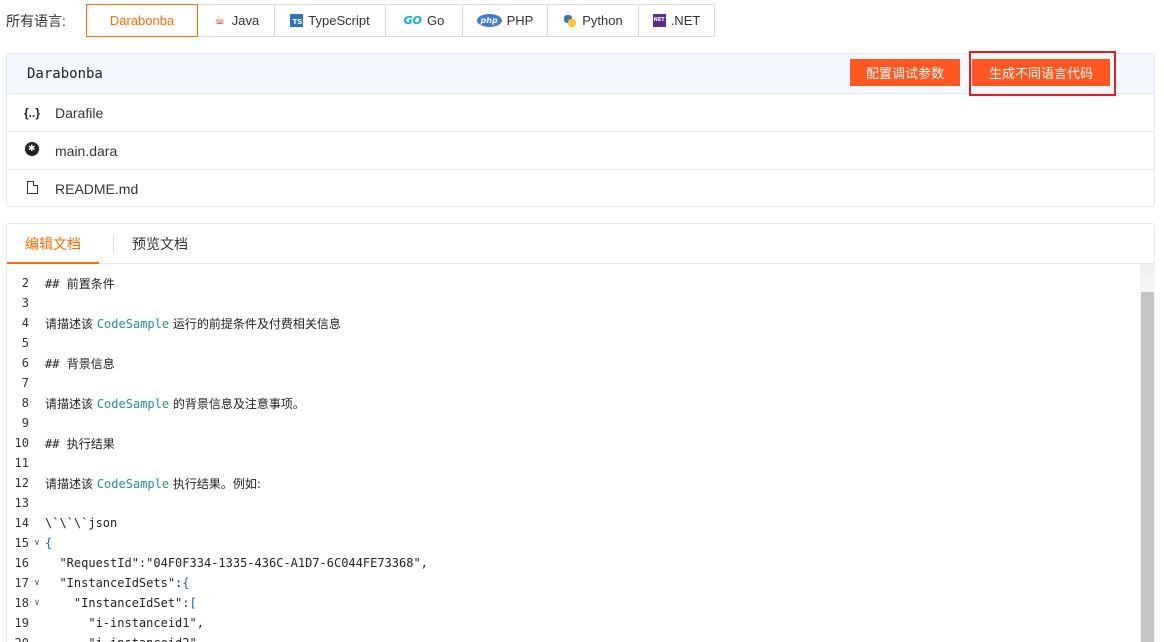  What do you see at coordinates (573, 323) in the screenshot?
I see `code-line: 4 请描述该 CodeSample 运行的前提条件及付费相关信息` at bounding box center [573, 323].